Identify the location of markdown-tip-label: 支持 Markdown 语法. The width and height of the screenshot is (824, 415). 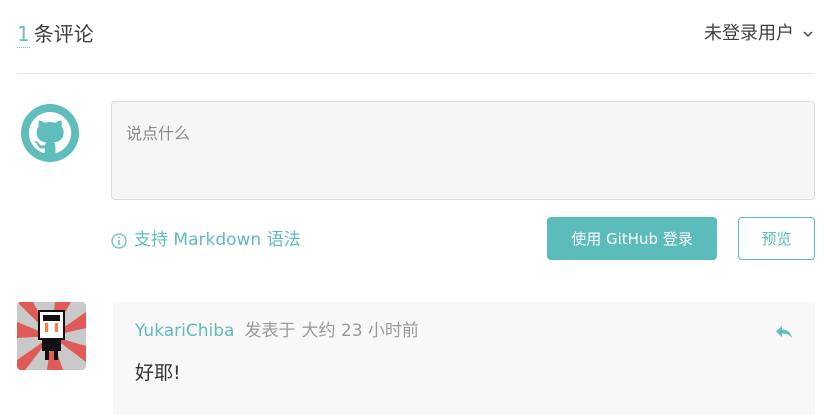
(217, 240).